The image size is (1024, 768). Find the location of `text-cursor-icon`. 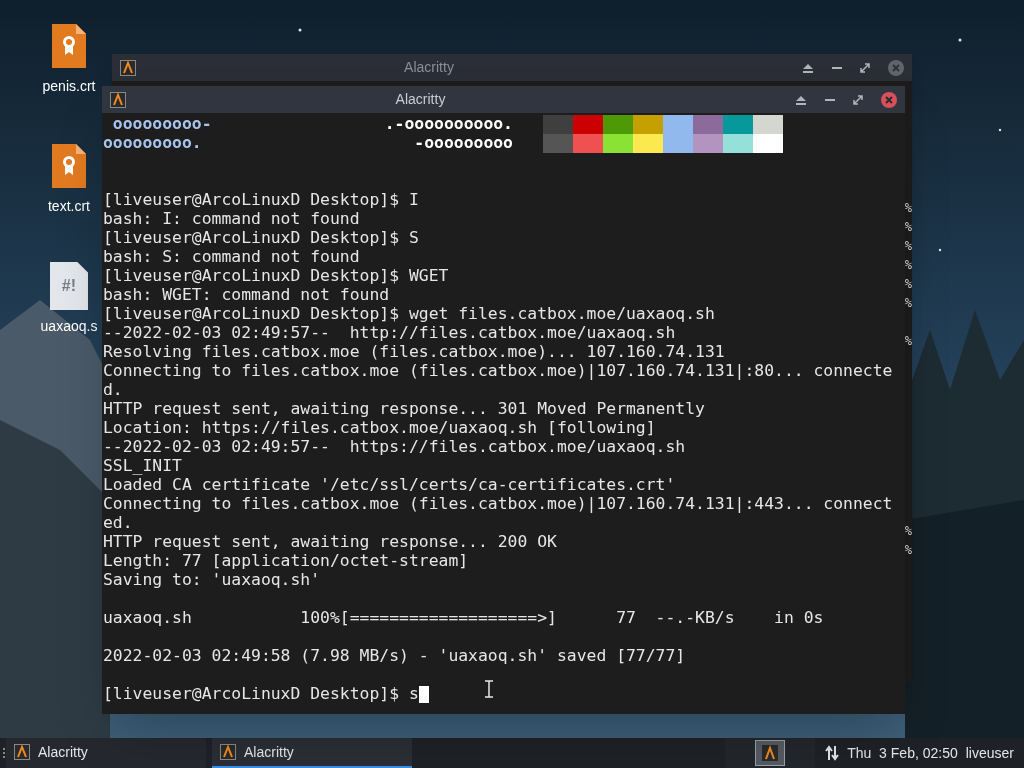

text-cursor-icon is located at coordinates (489, 689).